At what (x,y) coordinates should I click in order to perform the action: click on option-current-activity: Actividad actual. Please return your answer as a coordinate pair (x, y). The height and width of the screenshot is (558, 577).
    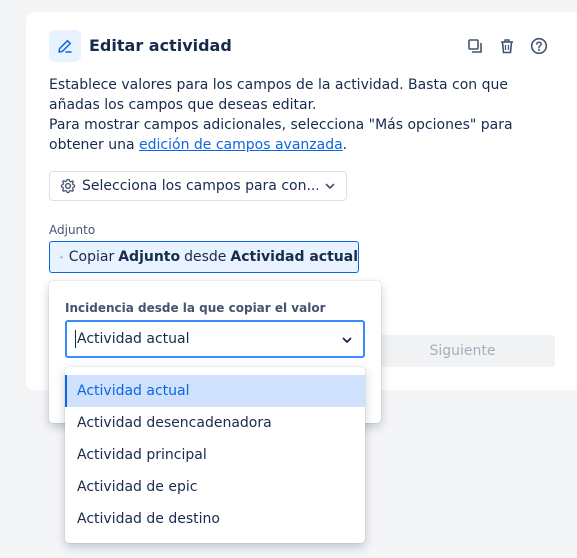
    Looking at the image, I should click on (215, 391).